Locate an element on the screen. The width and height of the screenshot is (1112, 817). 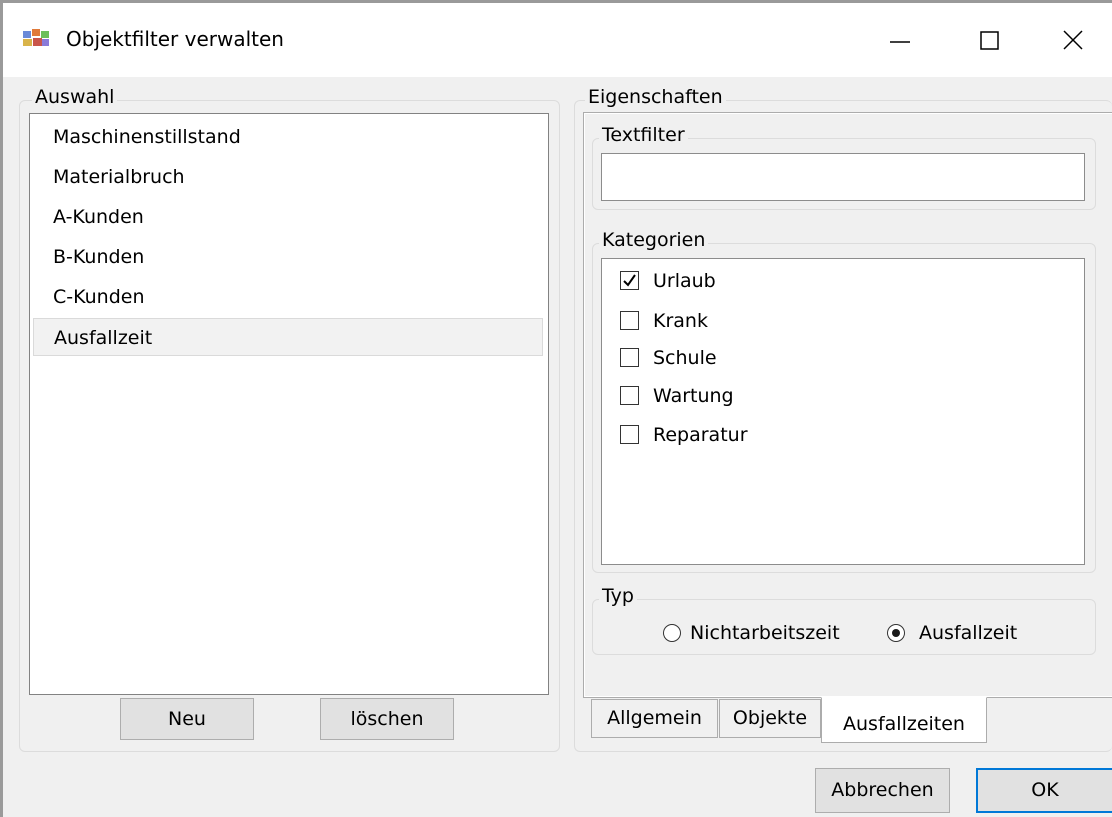
minimize-icon is located at coordinates (900, 42).